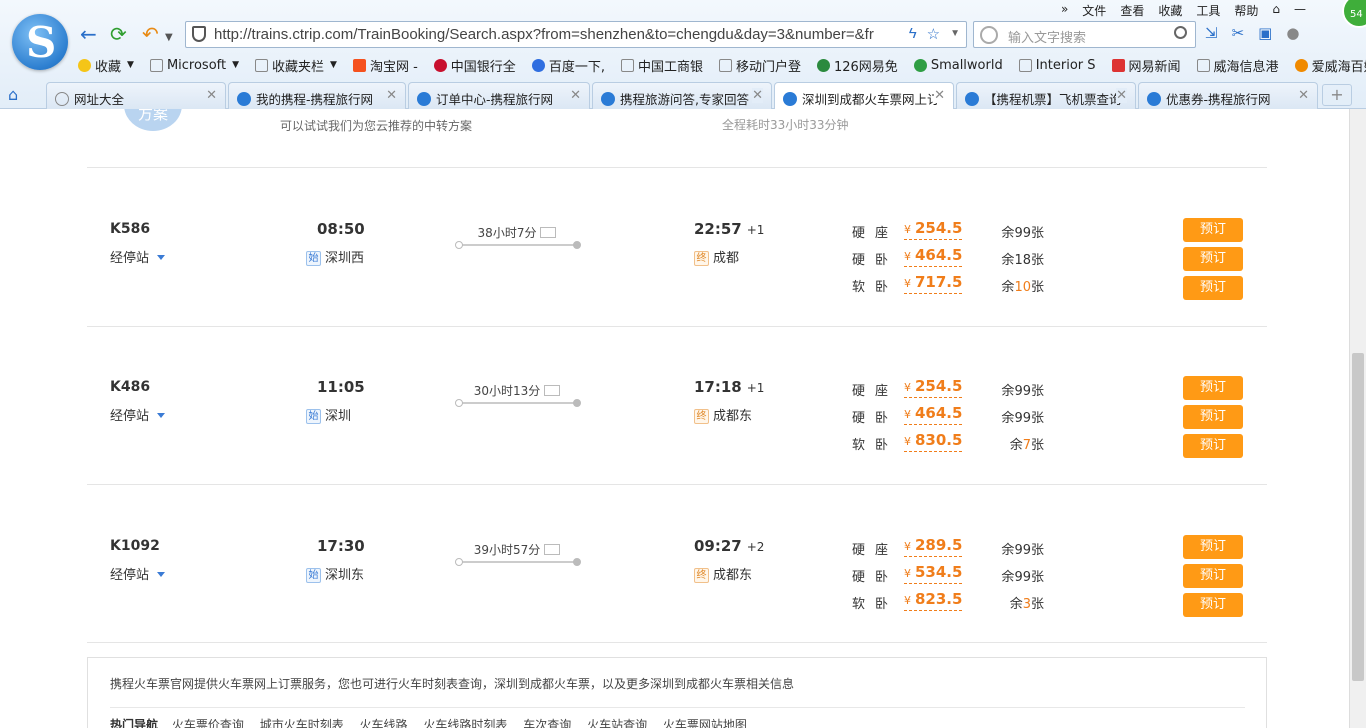 Image resolution: width=1366 pixels, height=728 pixels. I want to click on bookmark-aiweihai: 爱威海百姓, so click(1330, 65).